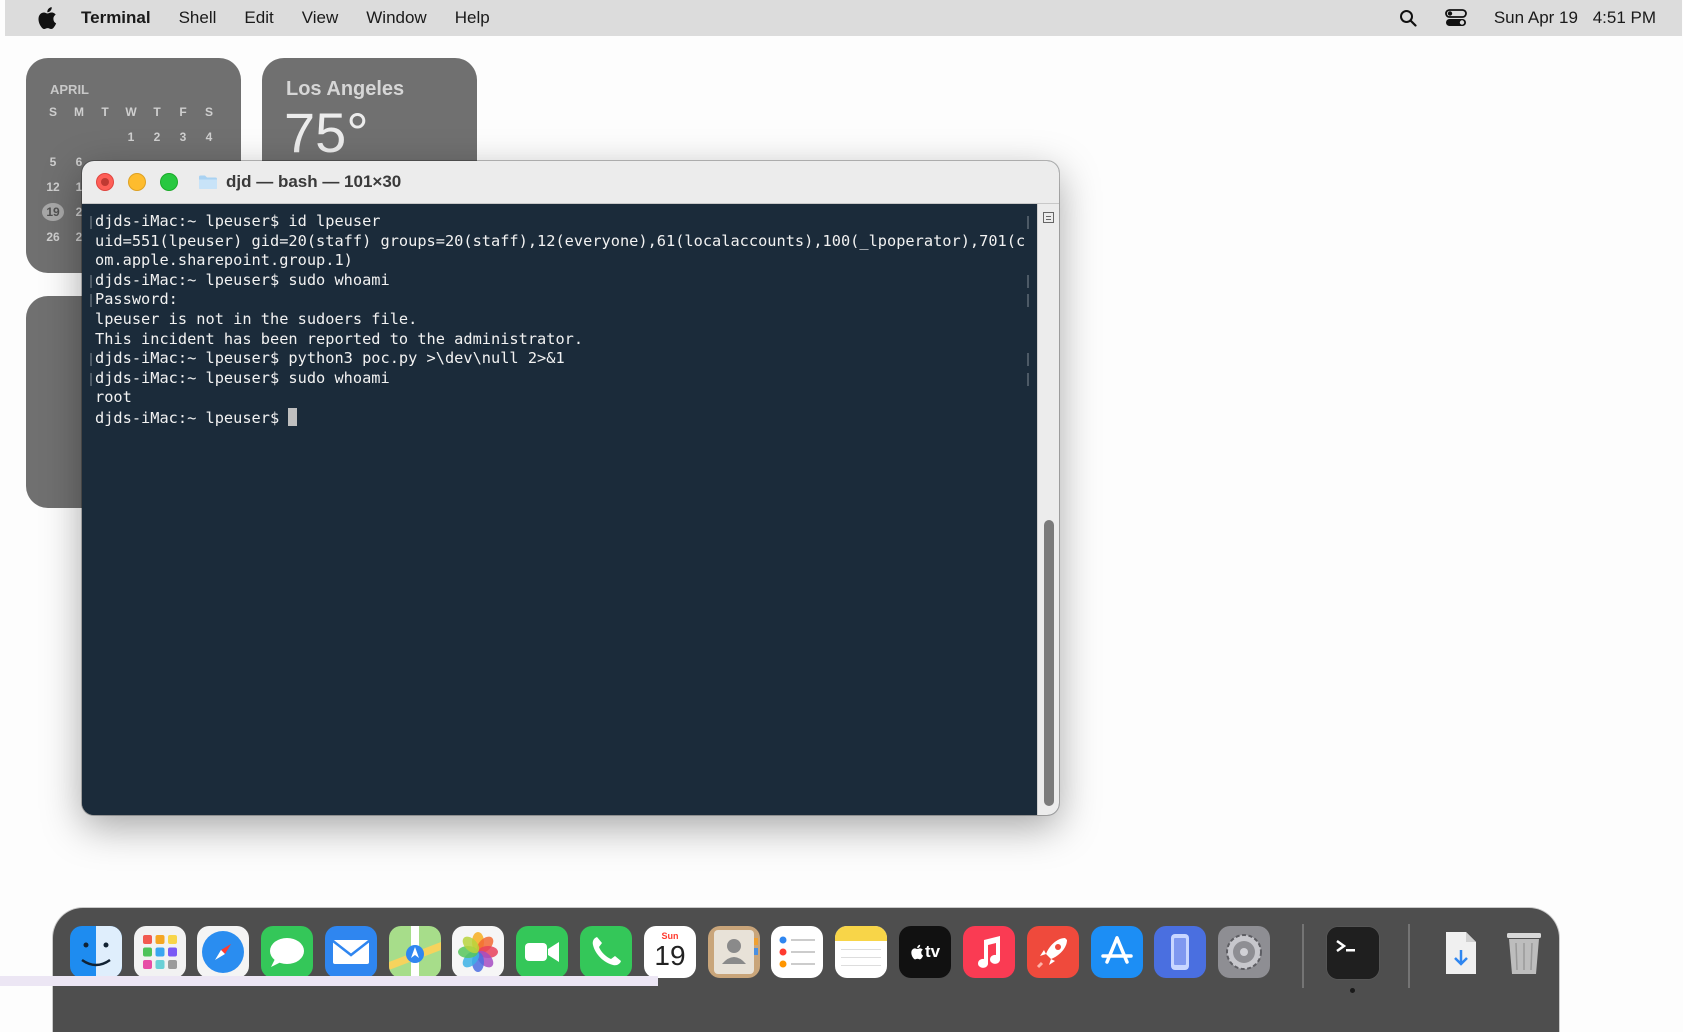 This screenshot has width=1683, height=1032. I want to click on menu-edit: Edit, so click(258, 18).